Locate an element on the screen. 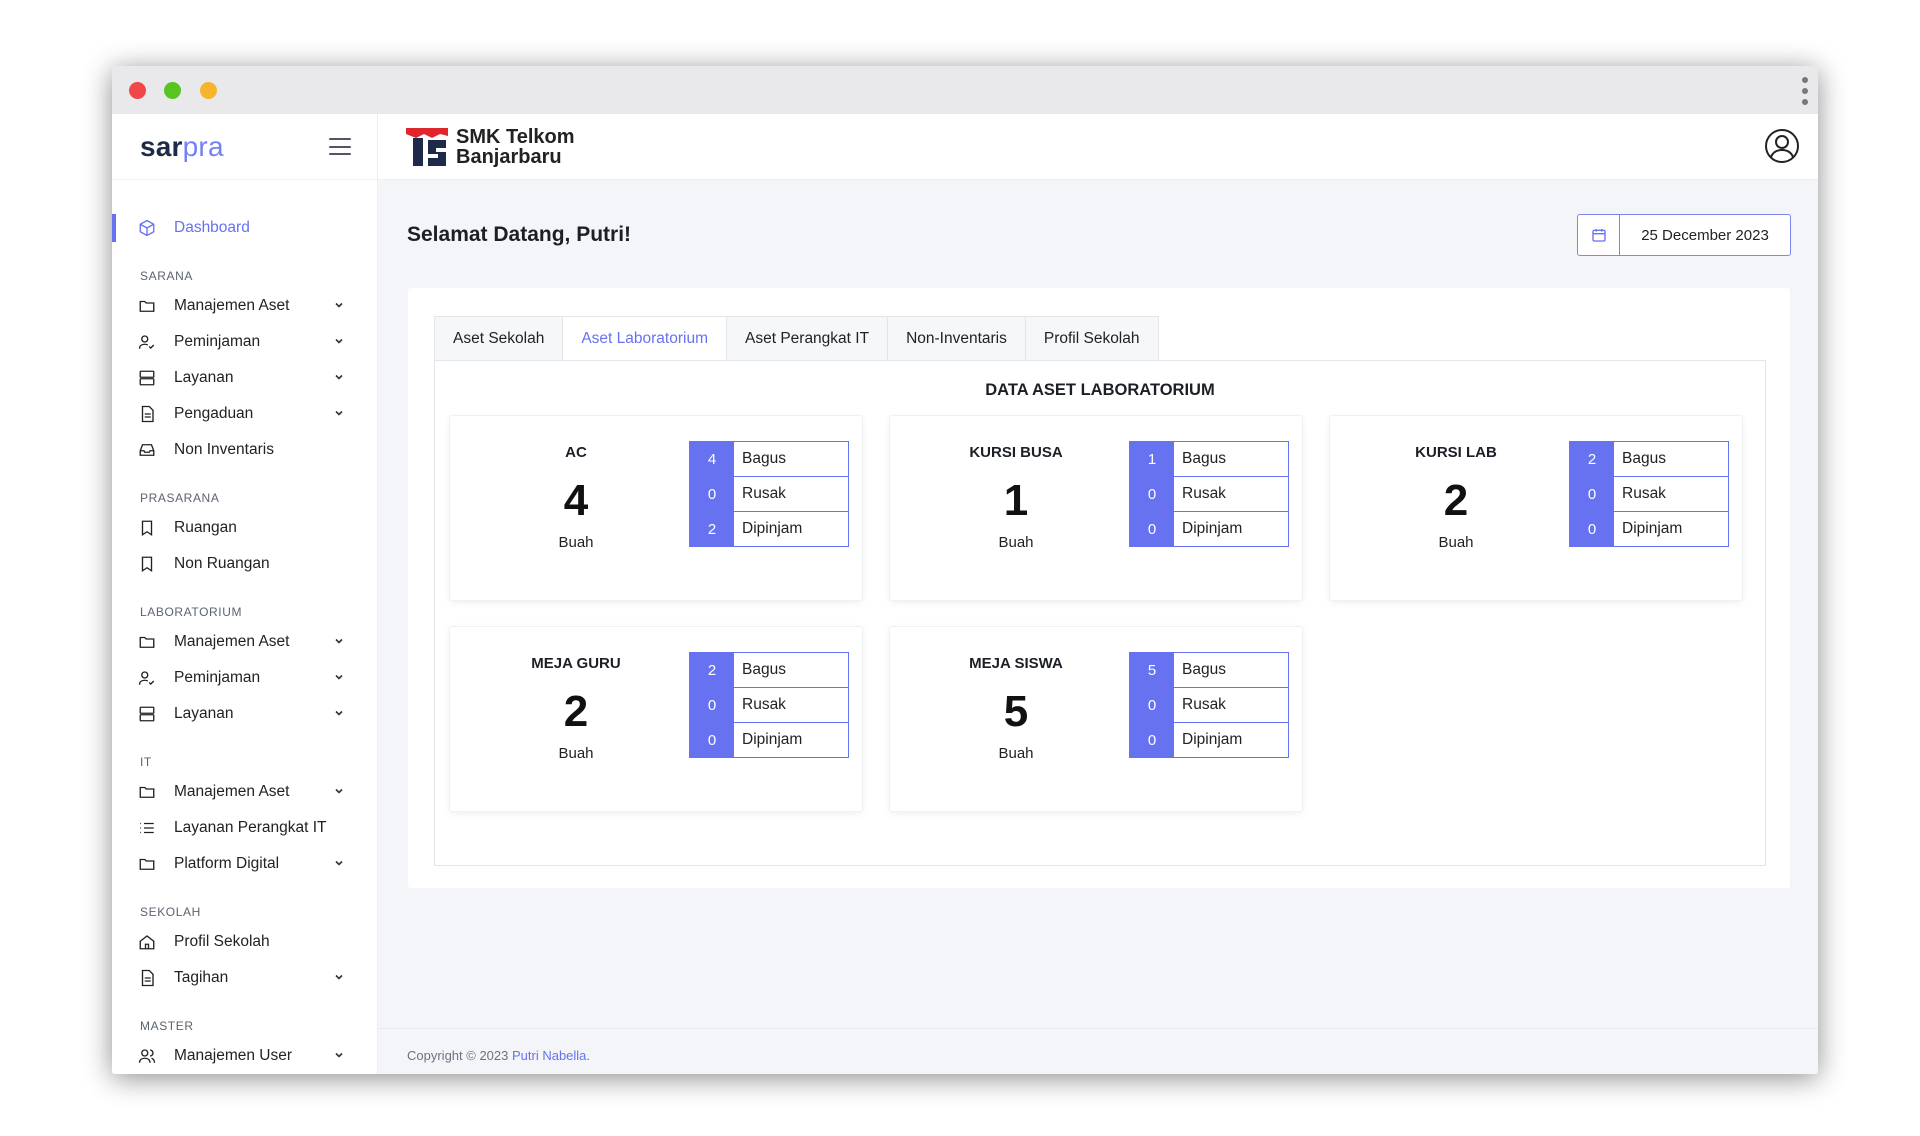 The height and width of the screenshot is (1136, 1920). school-logo: SMK Telkom Banjarbaru is located at coordinates (490, 147).